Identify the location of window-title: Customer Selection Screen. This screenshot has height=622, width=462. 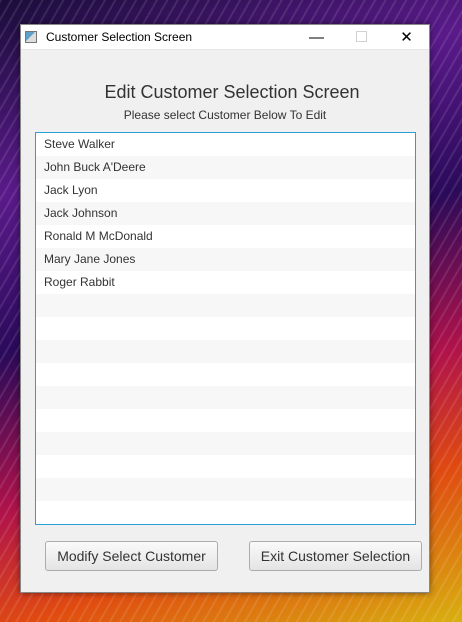
(119, 37).